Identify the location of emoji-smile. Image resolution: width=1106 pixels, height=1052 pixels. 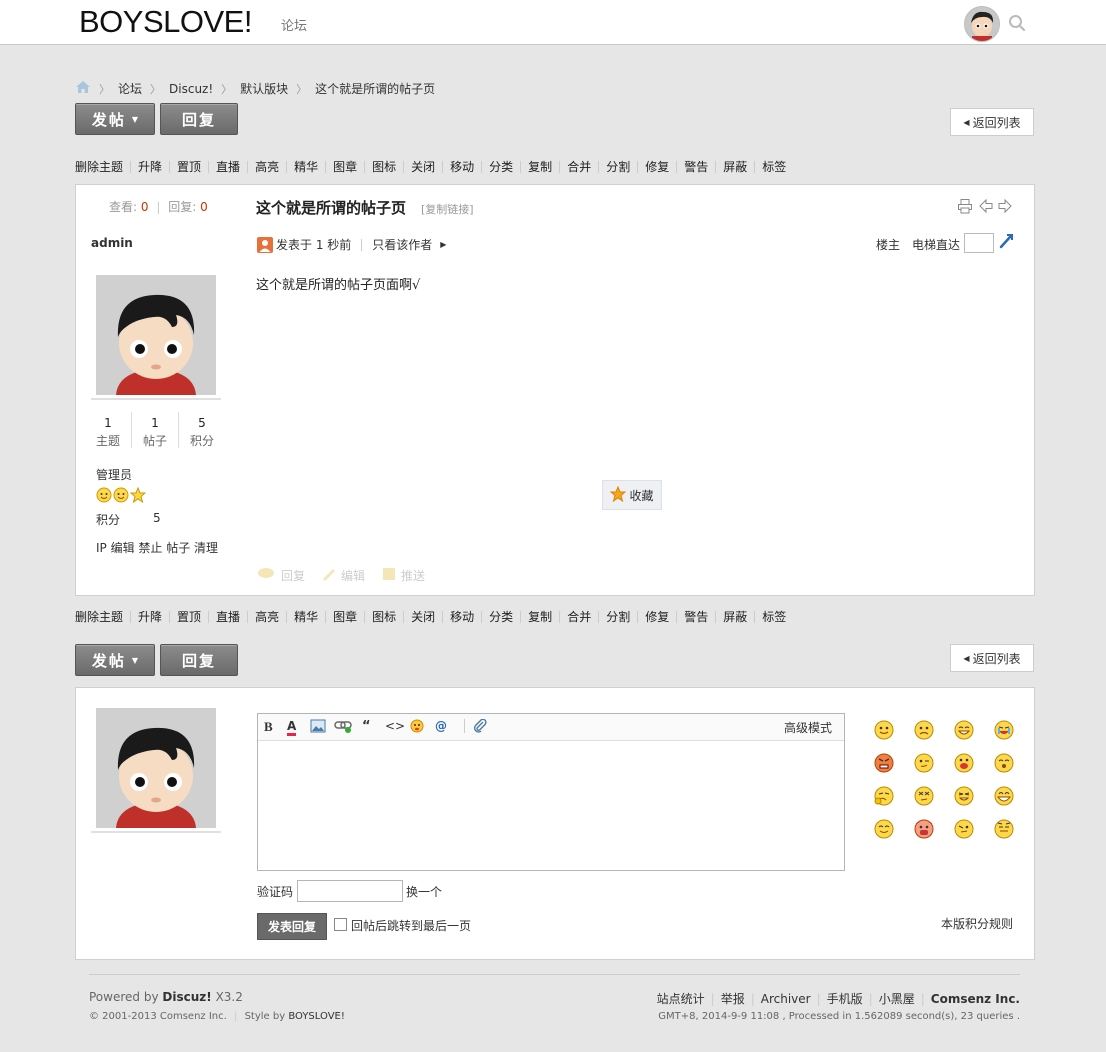
(884, 731).